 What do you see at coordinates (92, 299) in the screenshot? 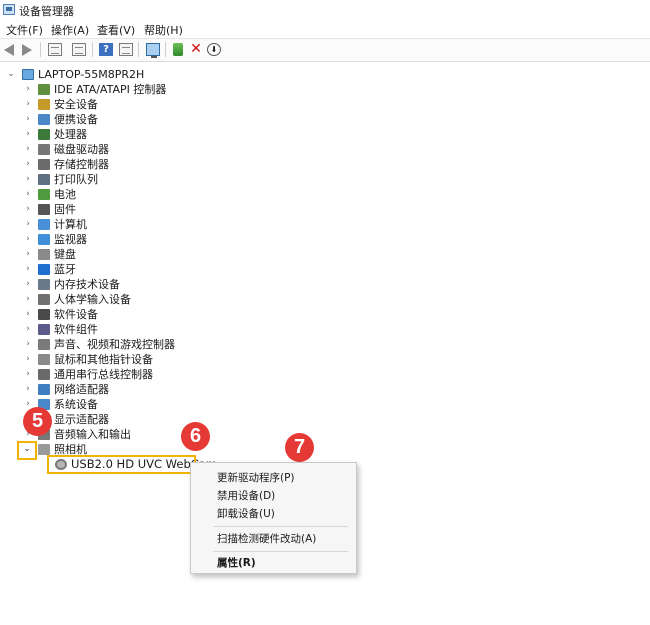
I see `tree-category-label: 人体学输入设备` at bounding box center [92, 299].